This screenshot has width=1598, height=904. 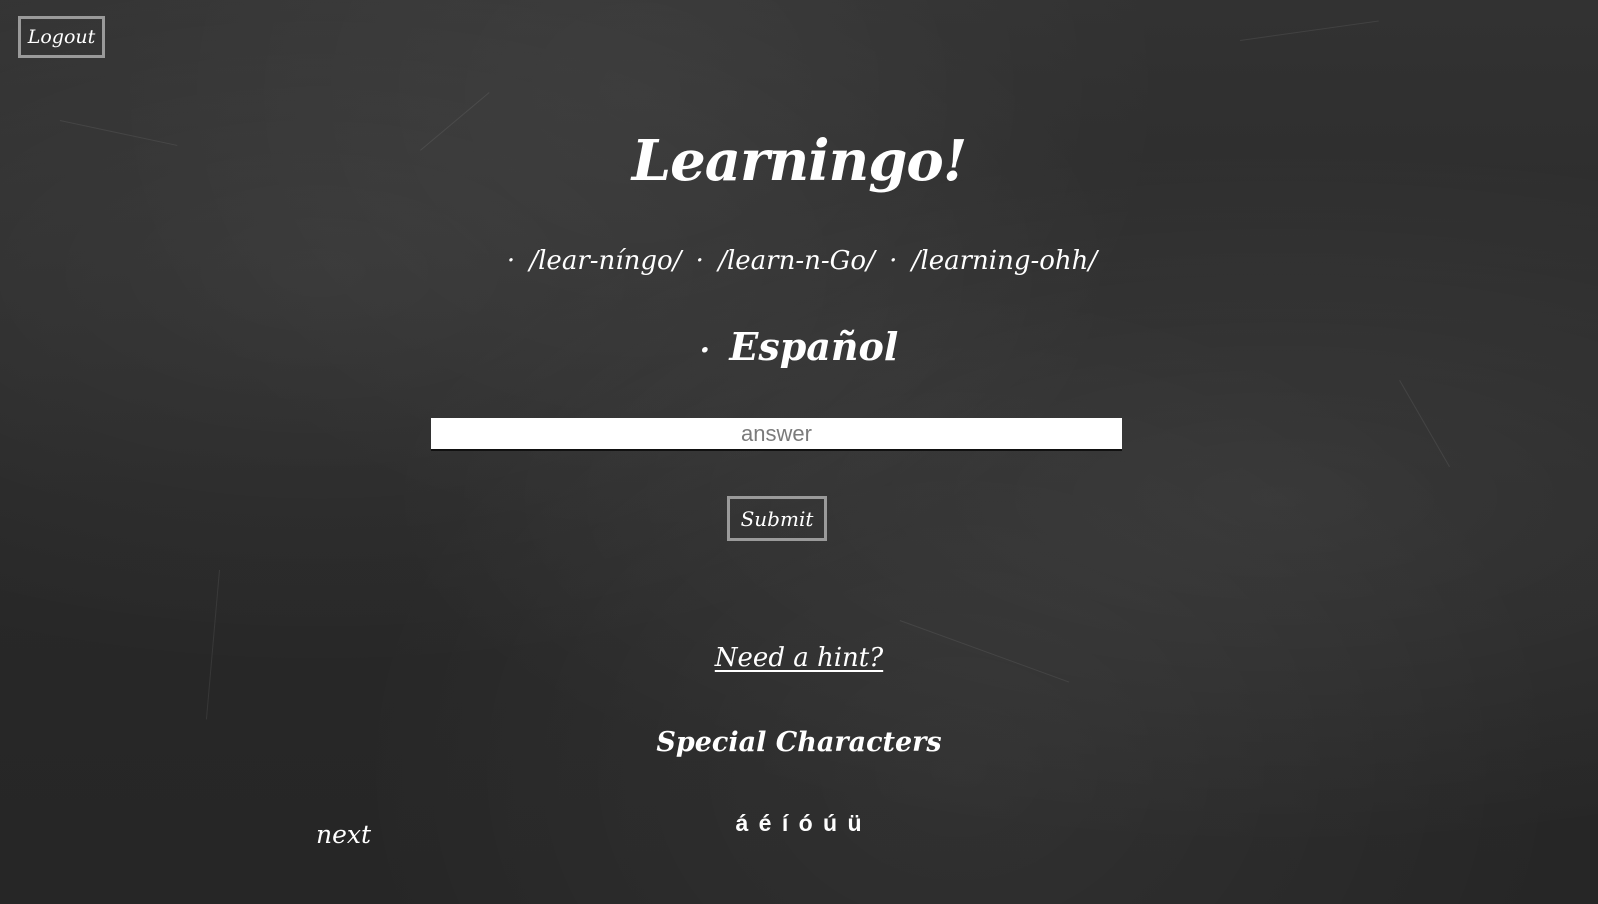 I want to click on next-link: next, so click(x=343, y=834).